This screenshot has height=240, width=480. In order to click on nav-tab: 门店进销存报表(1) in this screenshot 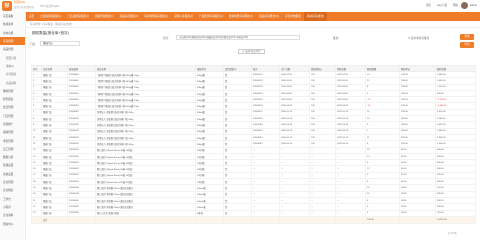, I will do `click(78, 16)`.